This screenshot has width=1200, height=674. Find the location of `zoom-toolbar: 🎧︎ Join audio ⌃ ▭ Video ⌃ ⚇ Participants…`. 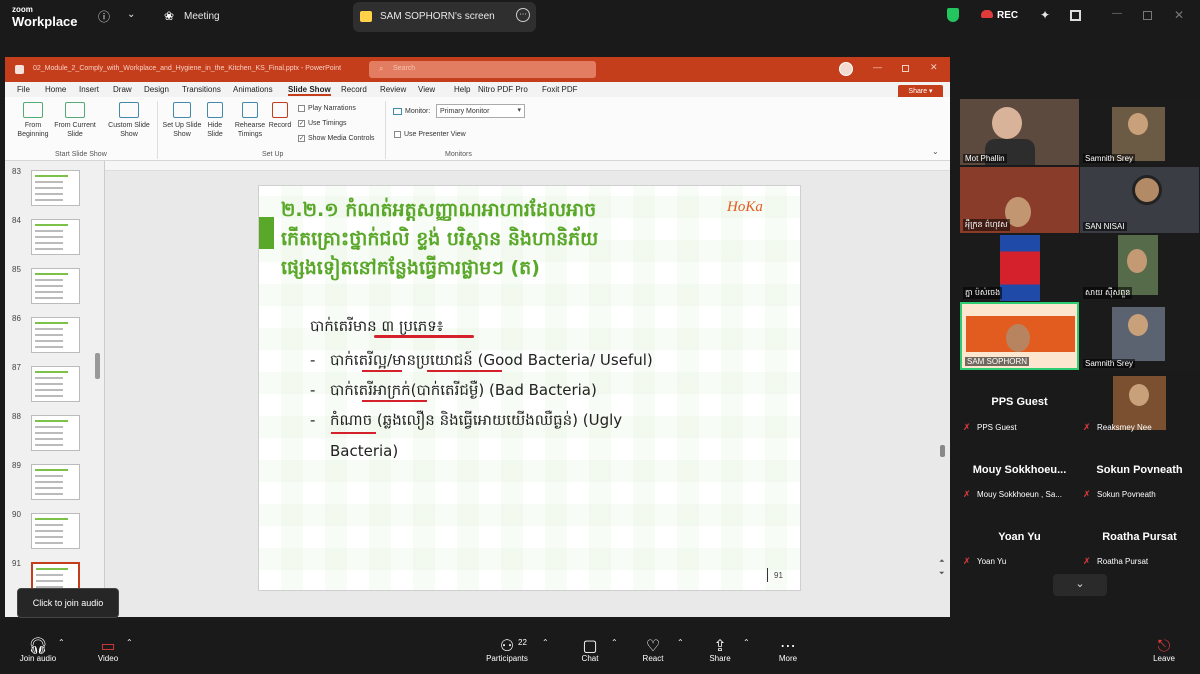

zoom-toolbar: 🎧︎ Join audio ⌃ ▭ Video ⌃ ⚇ Participants… is located at coordinates (600, 652).